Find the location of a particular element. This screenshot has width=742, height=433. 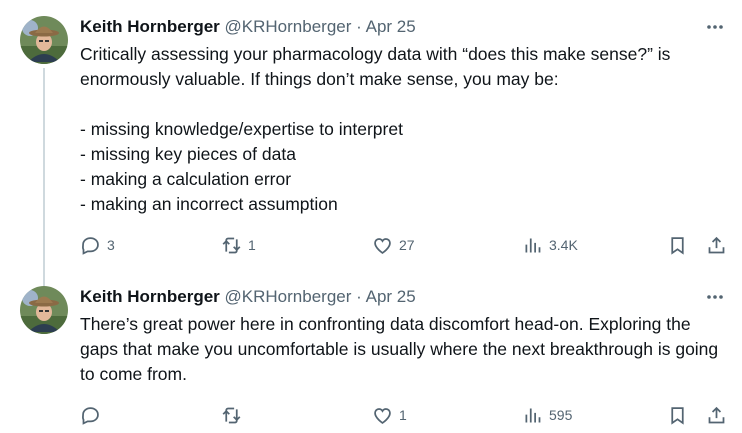

views-button: 3.4K is located at coordinates (550, 245).